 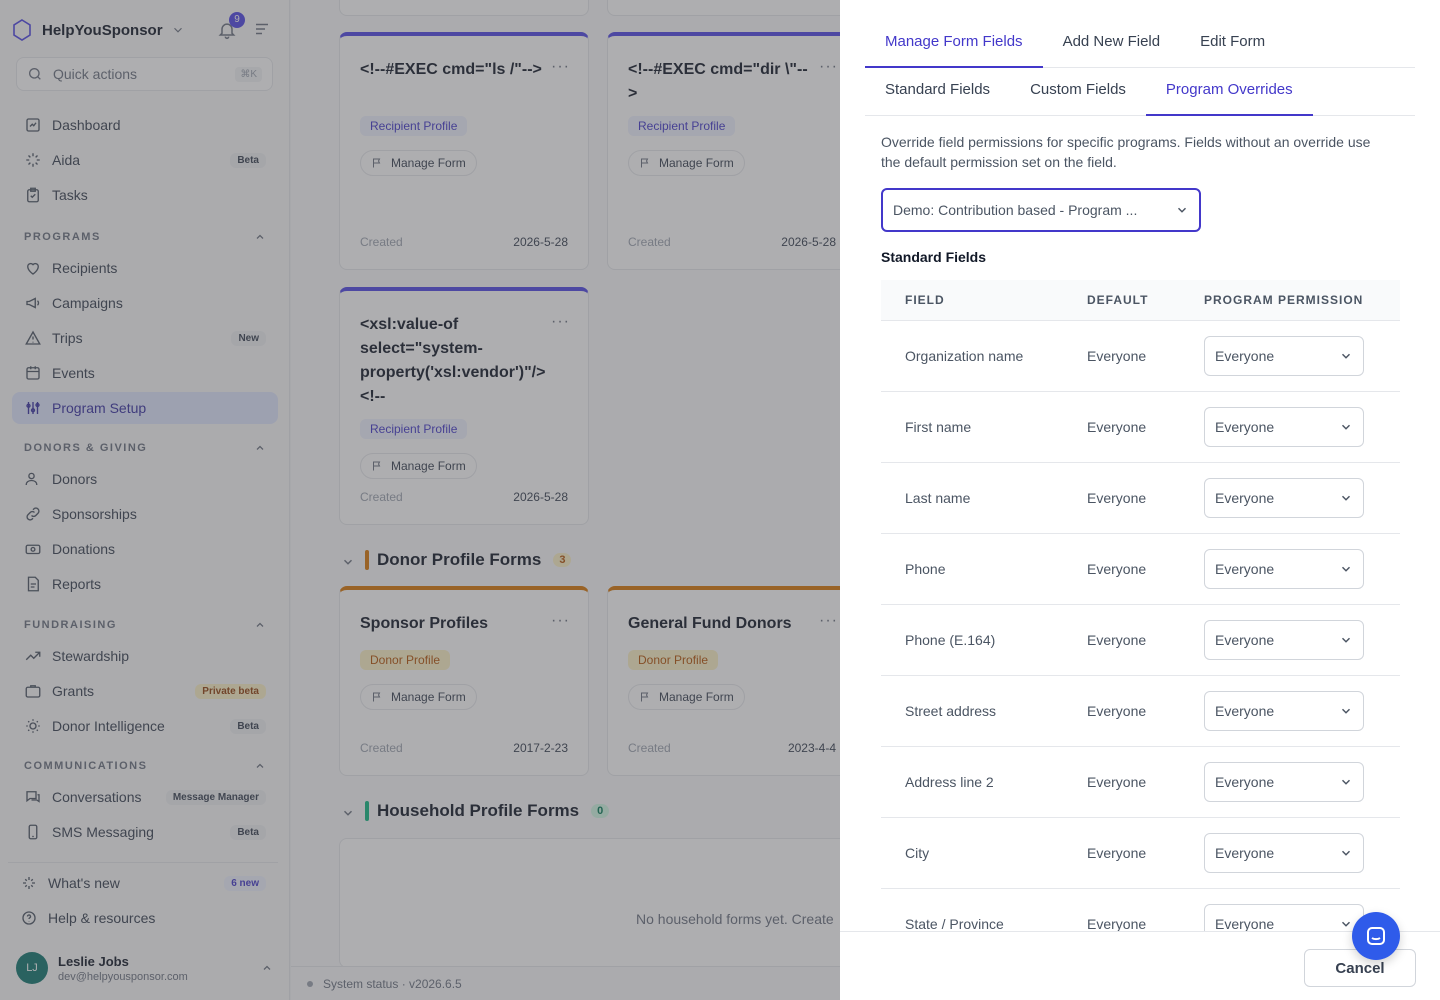 I want to click on table-row: Last name Everyone Everyone, so click(x=1140, y=498).